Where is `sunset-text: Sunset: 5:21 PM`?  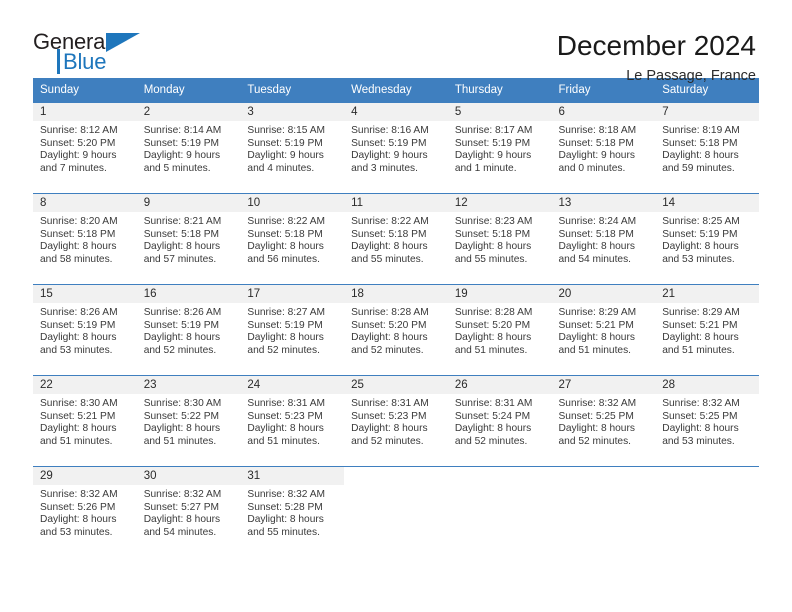
sunset-text: Sunset: 5:21 PM is located at coordinates (78, 416).